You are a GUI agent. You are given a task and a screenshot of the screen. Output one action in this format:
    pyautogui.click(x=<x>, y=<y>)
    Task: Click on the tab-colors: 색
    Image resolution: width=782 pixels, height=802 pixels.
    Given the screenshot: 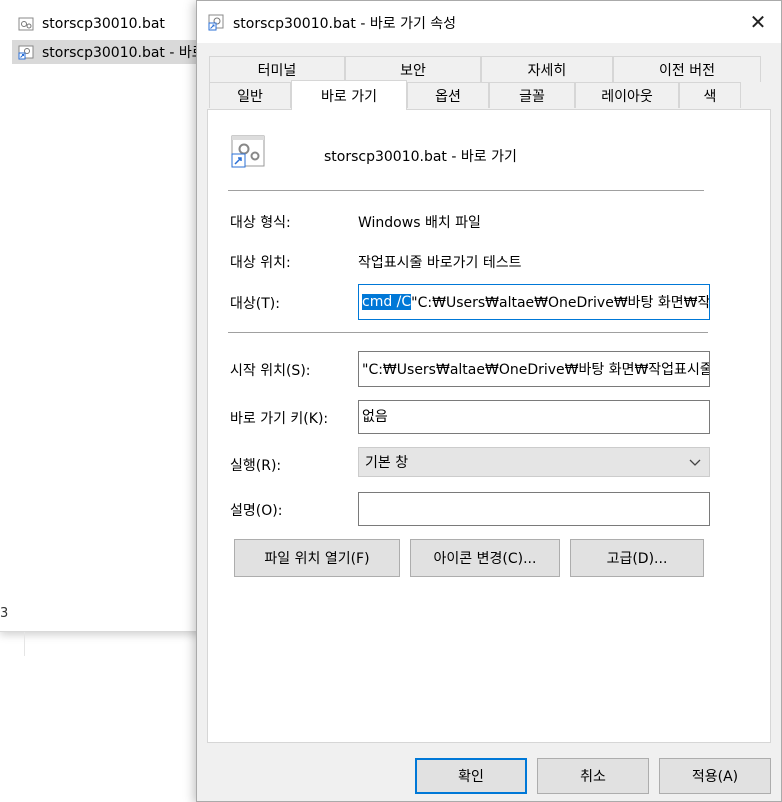 What is the action you would take?
    pyautogui.click(x=710, y=95)
    